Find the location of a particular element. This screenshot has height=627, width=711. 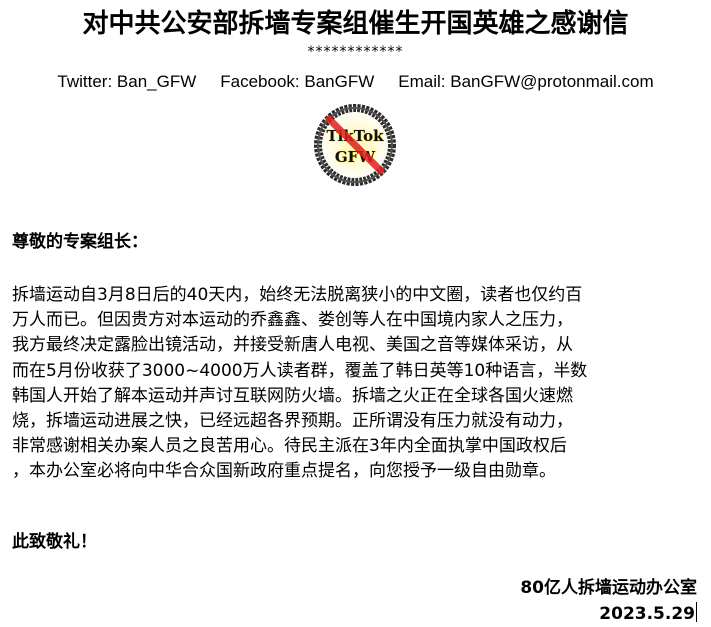

body-line: 韩国人开始了解本运动并声讨互联网防火墙。拆墙之火正在全球各国火速燃 is located at coordinates (292, 395).